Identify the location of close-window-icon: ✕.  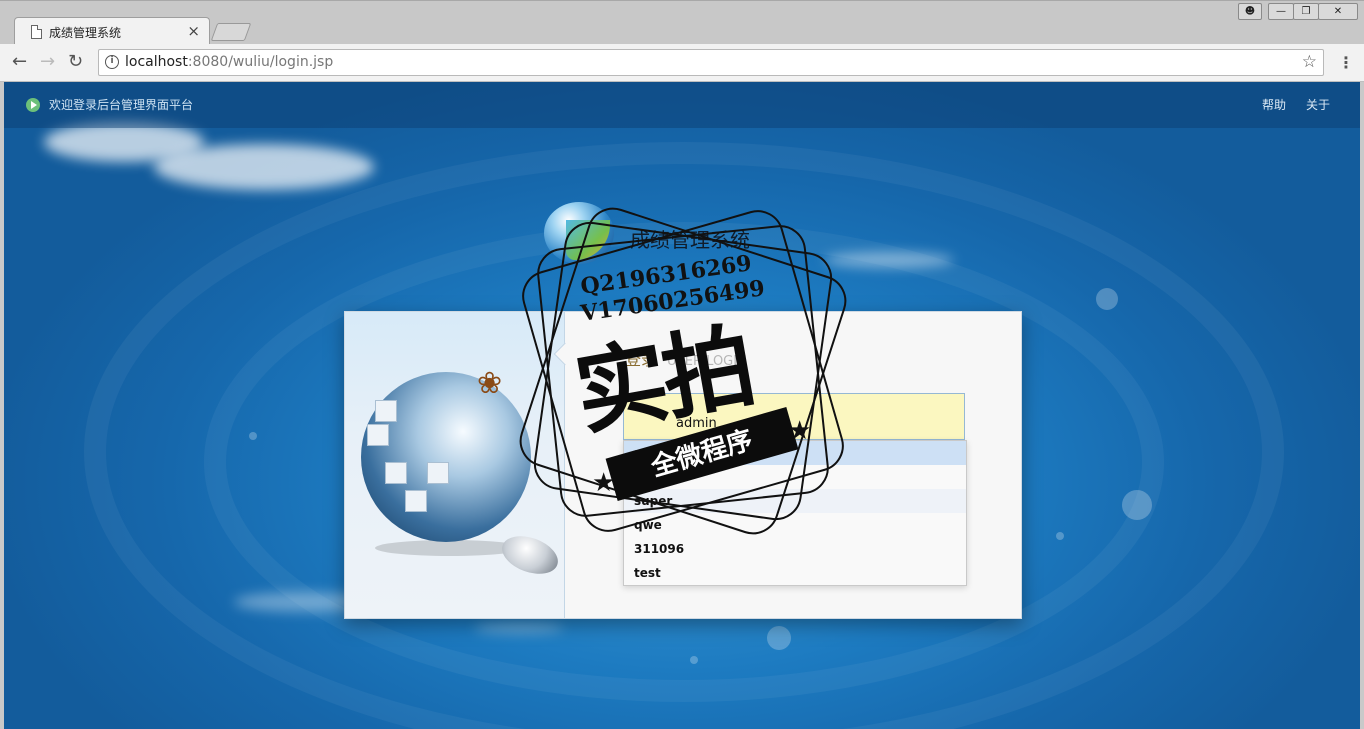
(1338, 11).